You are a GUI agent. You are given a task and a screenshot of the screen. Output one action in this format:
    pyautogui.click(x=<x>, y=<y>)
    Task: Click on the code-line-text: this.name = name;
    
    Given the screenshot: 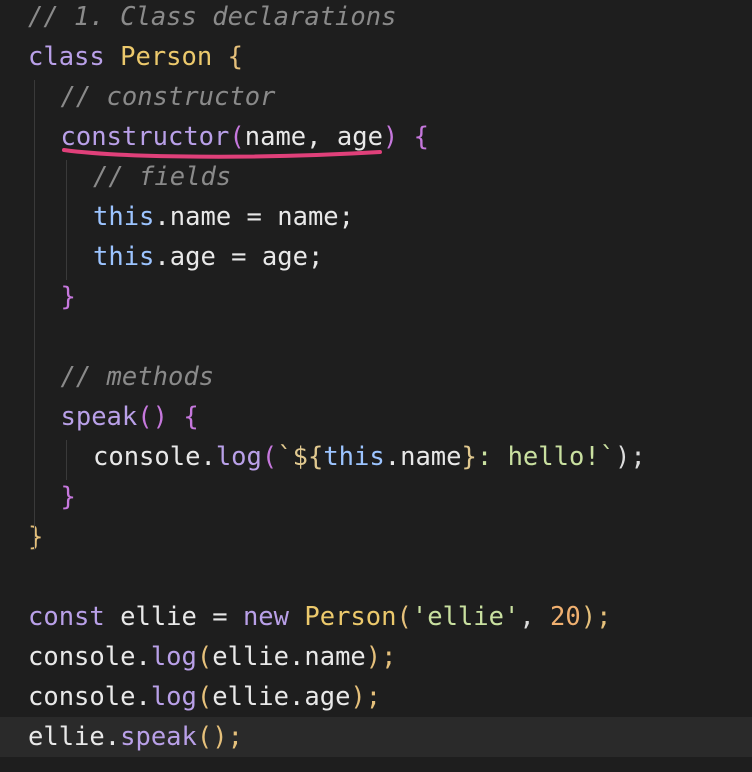 What is the action you would take?
    pyautogui.click(x=223, y=217)
    